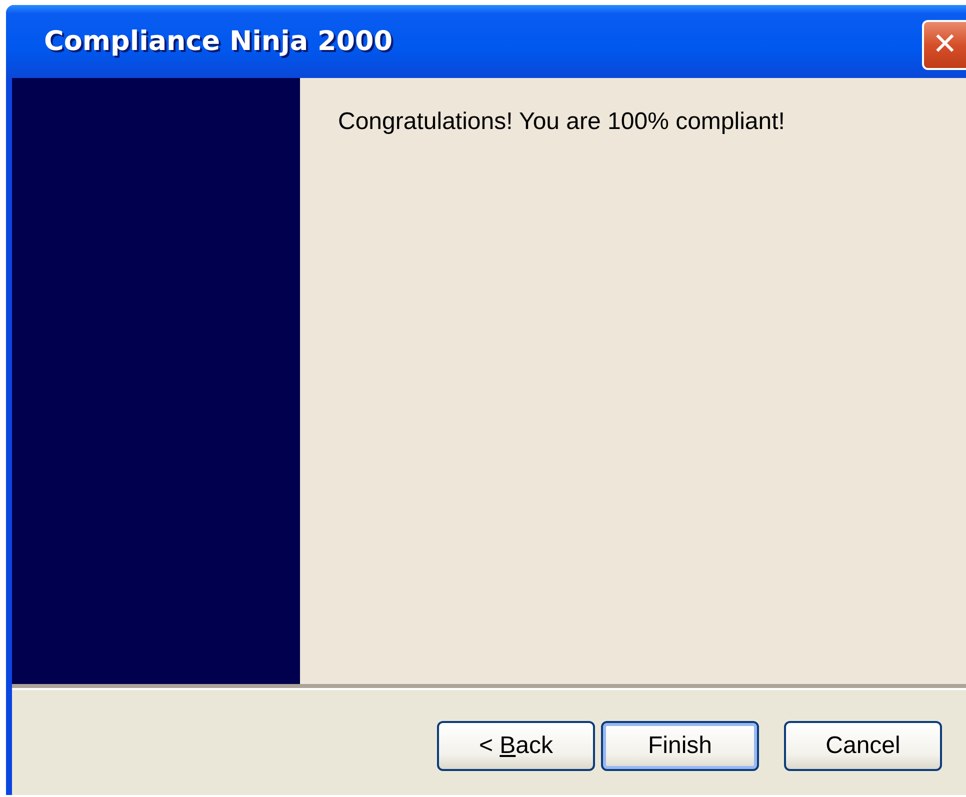 The image size is (966, 797). I want to click on window-title: Compliance Ninja 2000, so click(218, 41).